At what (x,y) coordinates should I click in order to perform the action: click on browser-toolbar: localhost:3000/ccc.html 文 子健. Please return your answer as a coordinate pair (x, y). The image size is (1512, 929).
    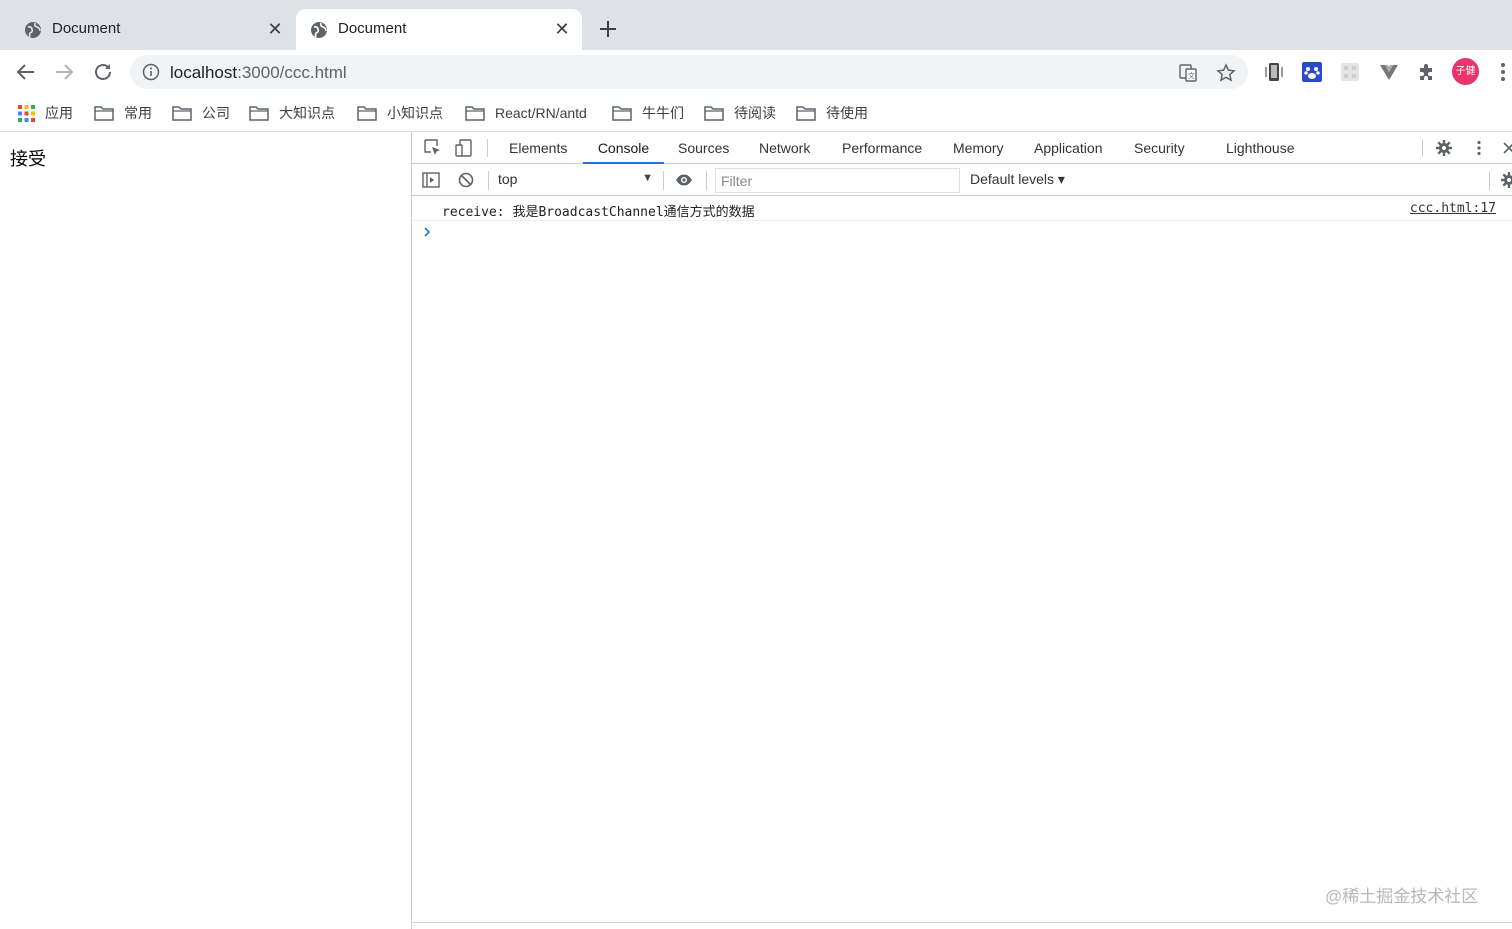
    Looking at the image, I should click on (756, 72).